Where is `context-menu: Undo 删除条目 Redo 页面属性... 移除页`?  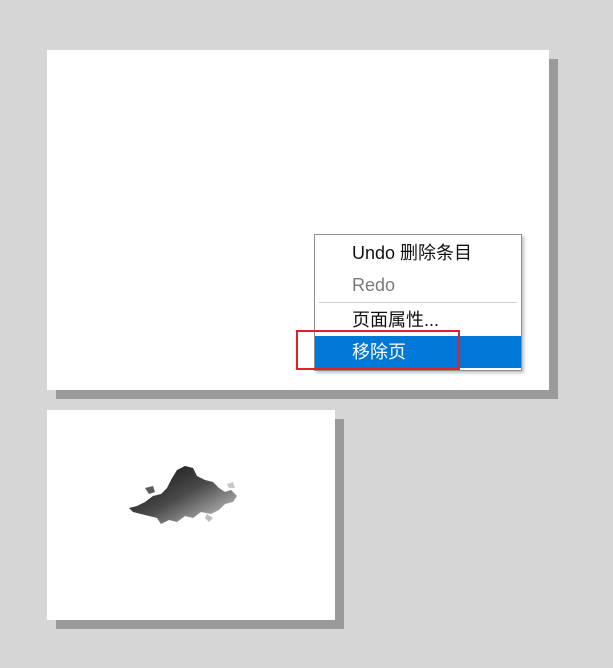
context-menu: Undo 删除条目 Redo 页面属性... 移除页 is located at coordinates (418, 302).